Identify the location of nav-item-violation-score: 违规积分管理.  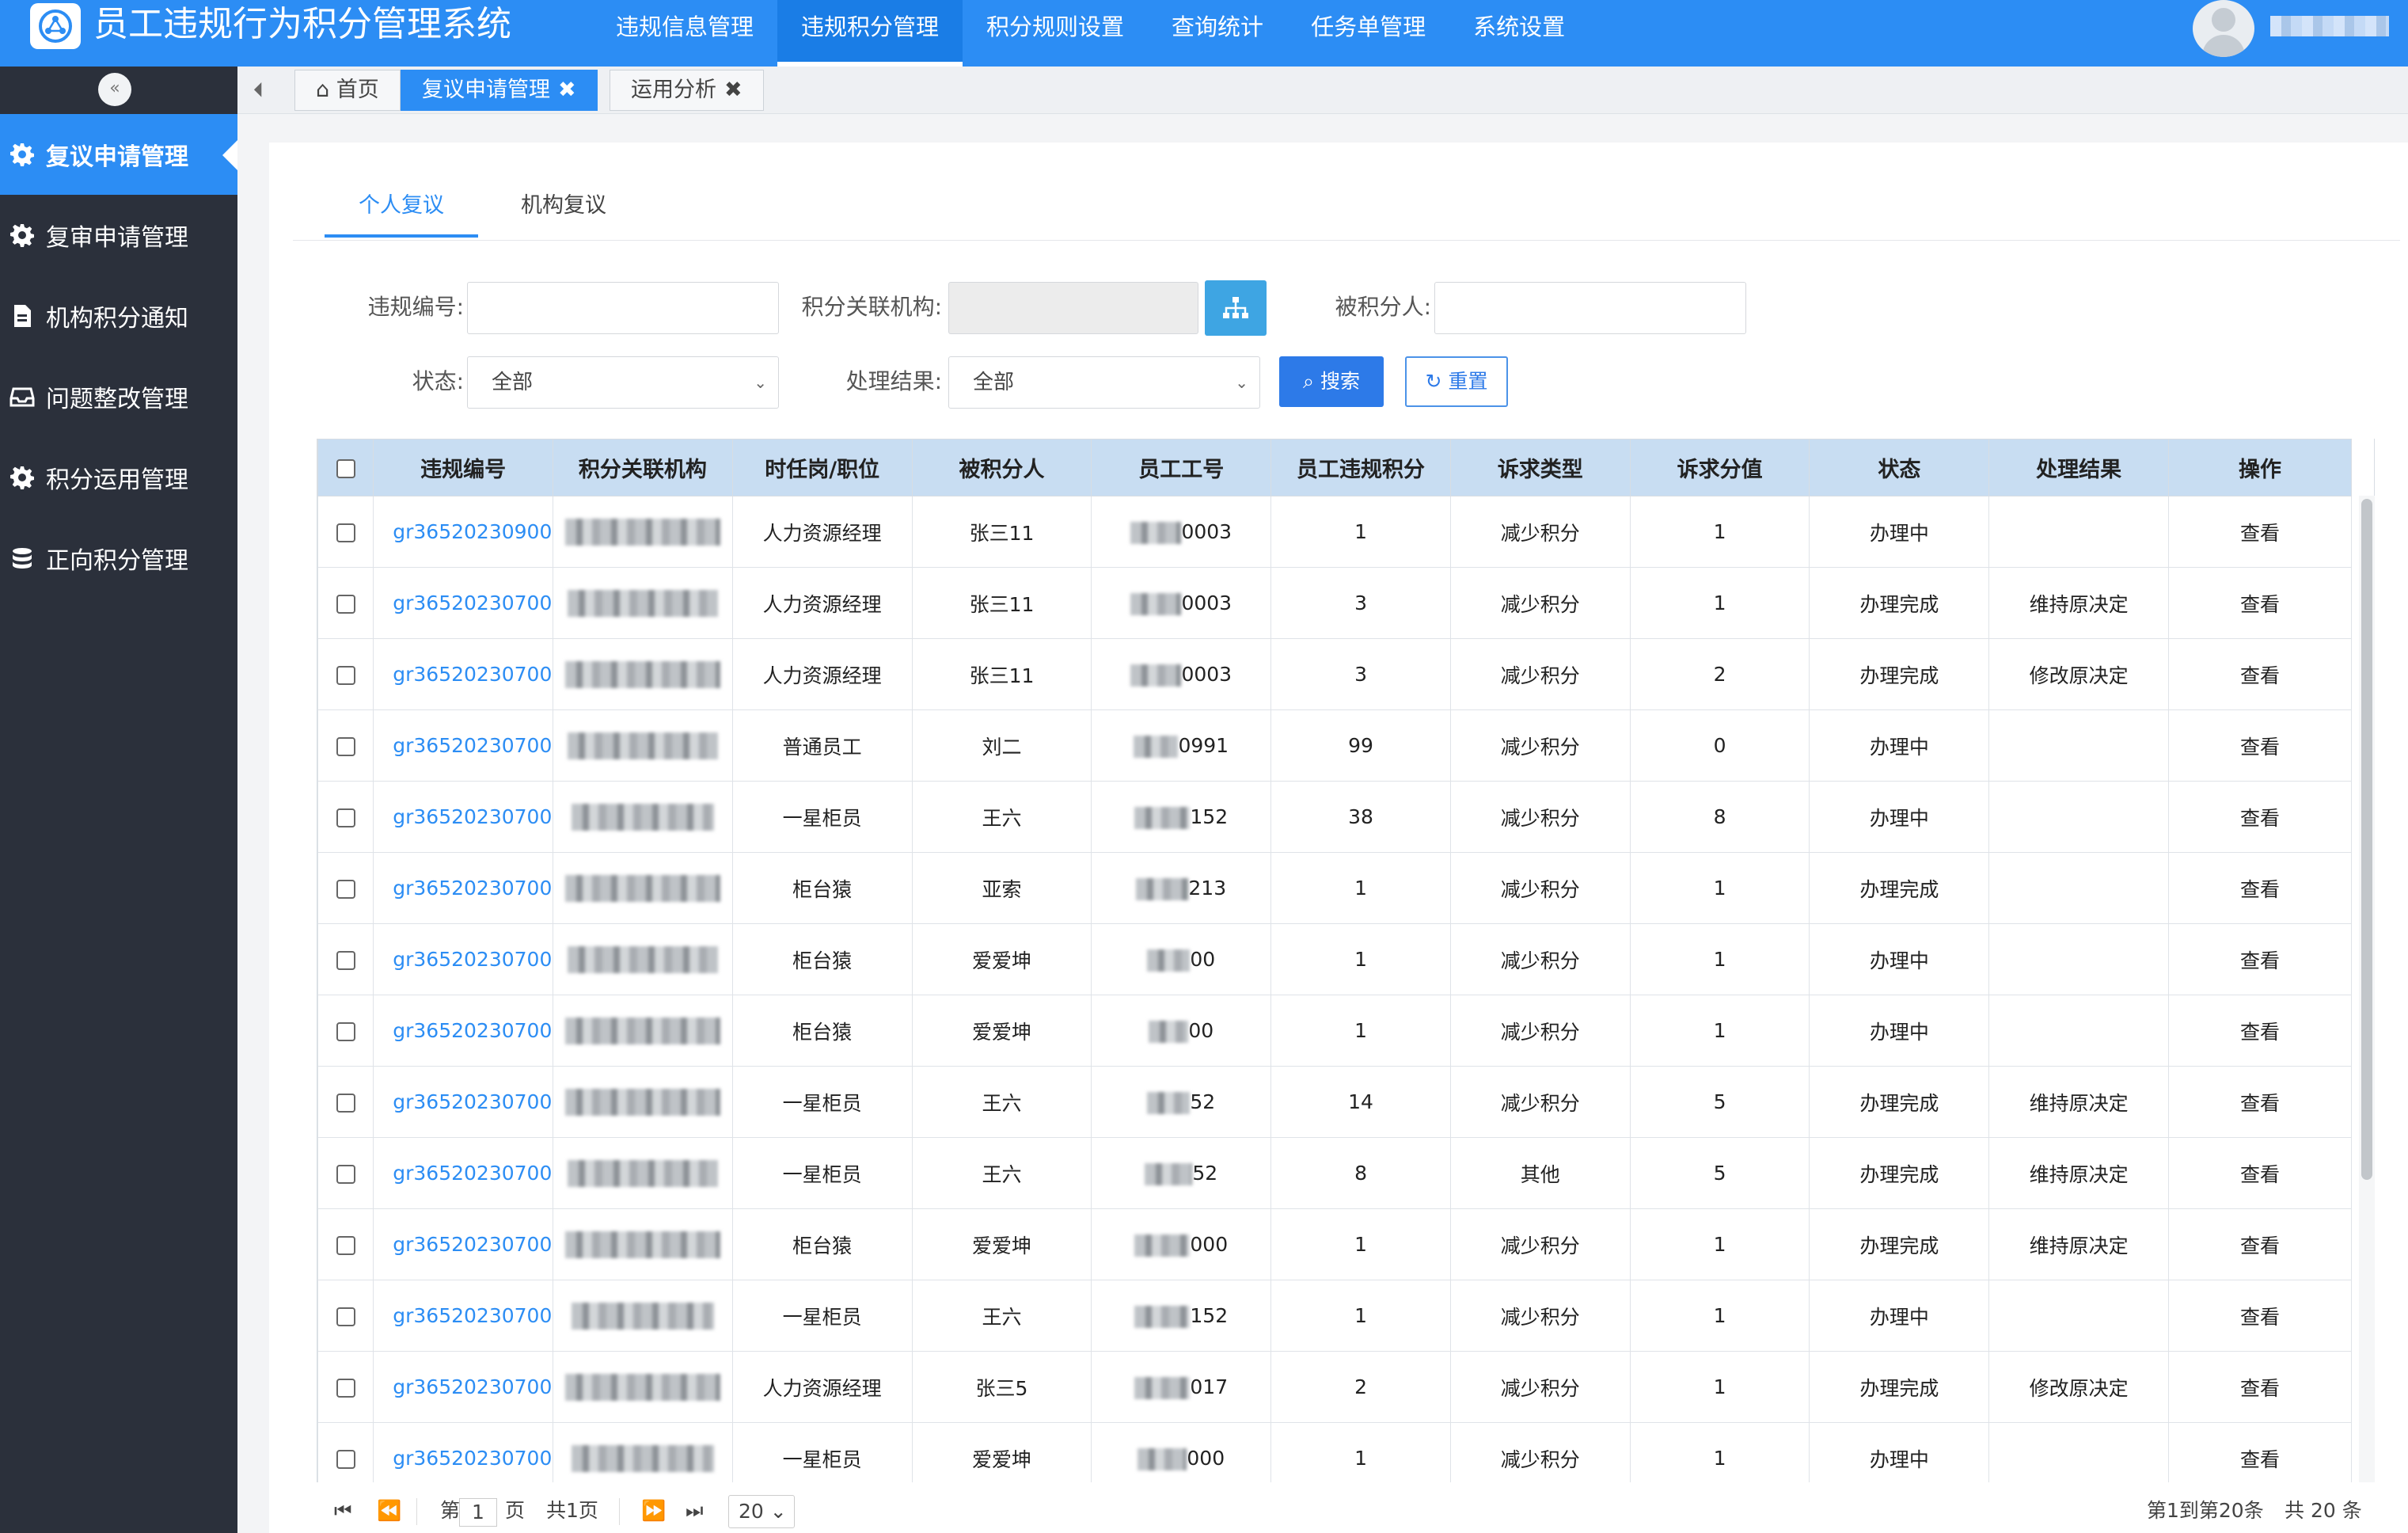
(870, 33).